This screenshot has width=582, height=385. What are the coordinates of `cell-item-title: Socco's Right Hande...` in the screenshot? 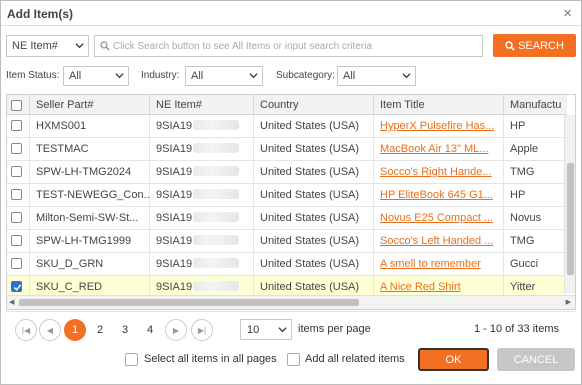 It's located at (438, 172).